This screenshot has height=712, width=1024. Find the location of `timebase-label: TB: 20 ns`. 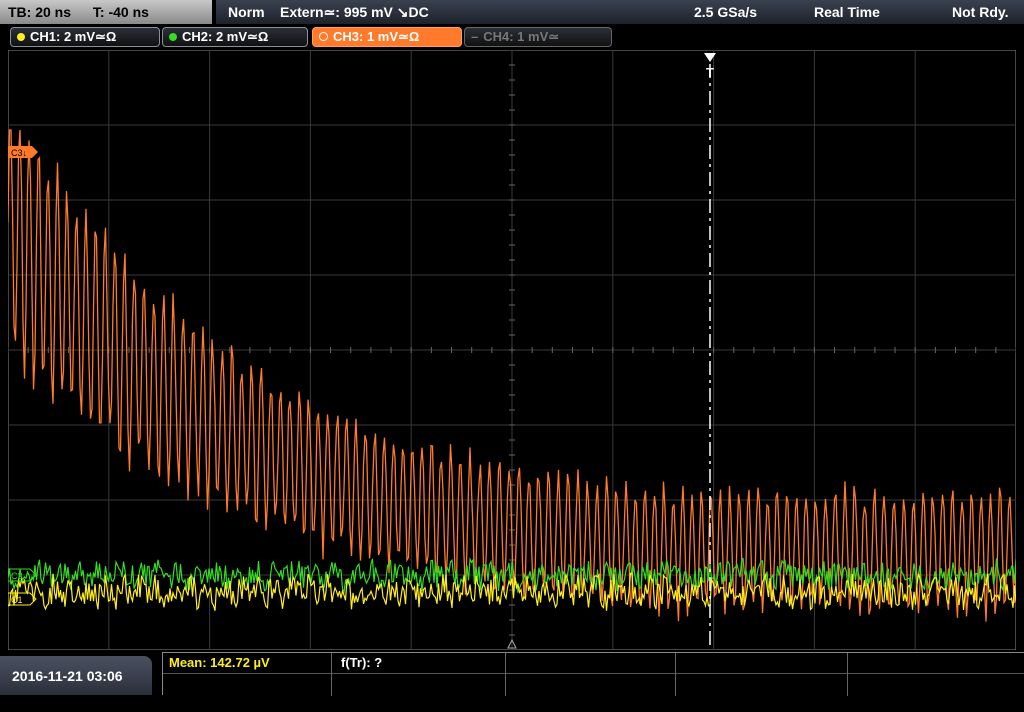

timebase-label: TB: 20 ns is located at coordinates (40, 12).